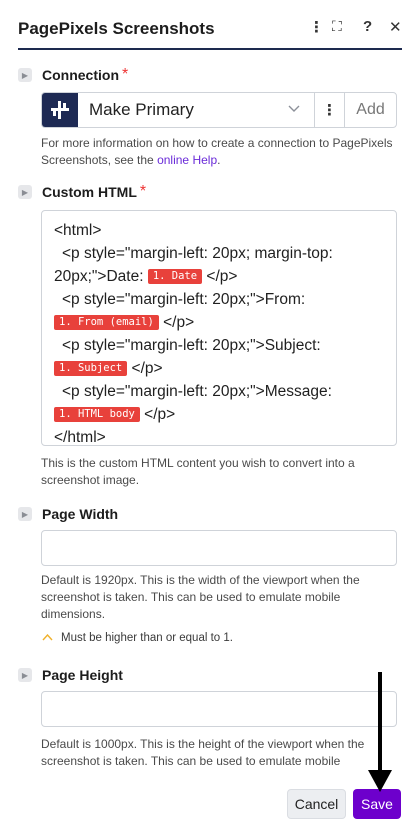  What do you see at coordinates (80, 75) in the screenshot?
I see `connection-label: Connection` at bounding box center [80, 75].